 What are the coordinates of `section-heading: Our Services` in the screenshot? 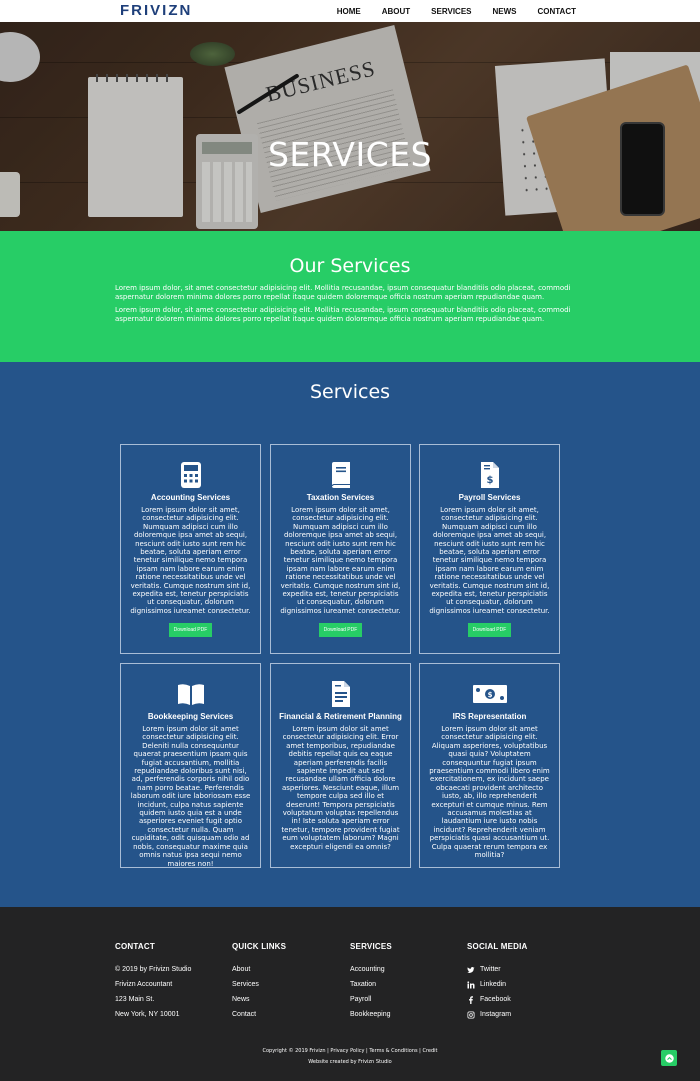 It's located at (350, 266).